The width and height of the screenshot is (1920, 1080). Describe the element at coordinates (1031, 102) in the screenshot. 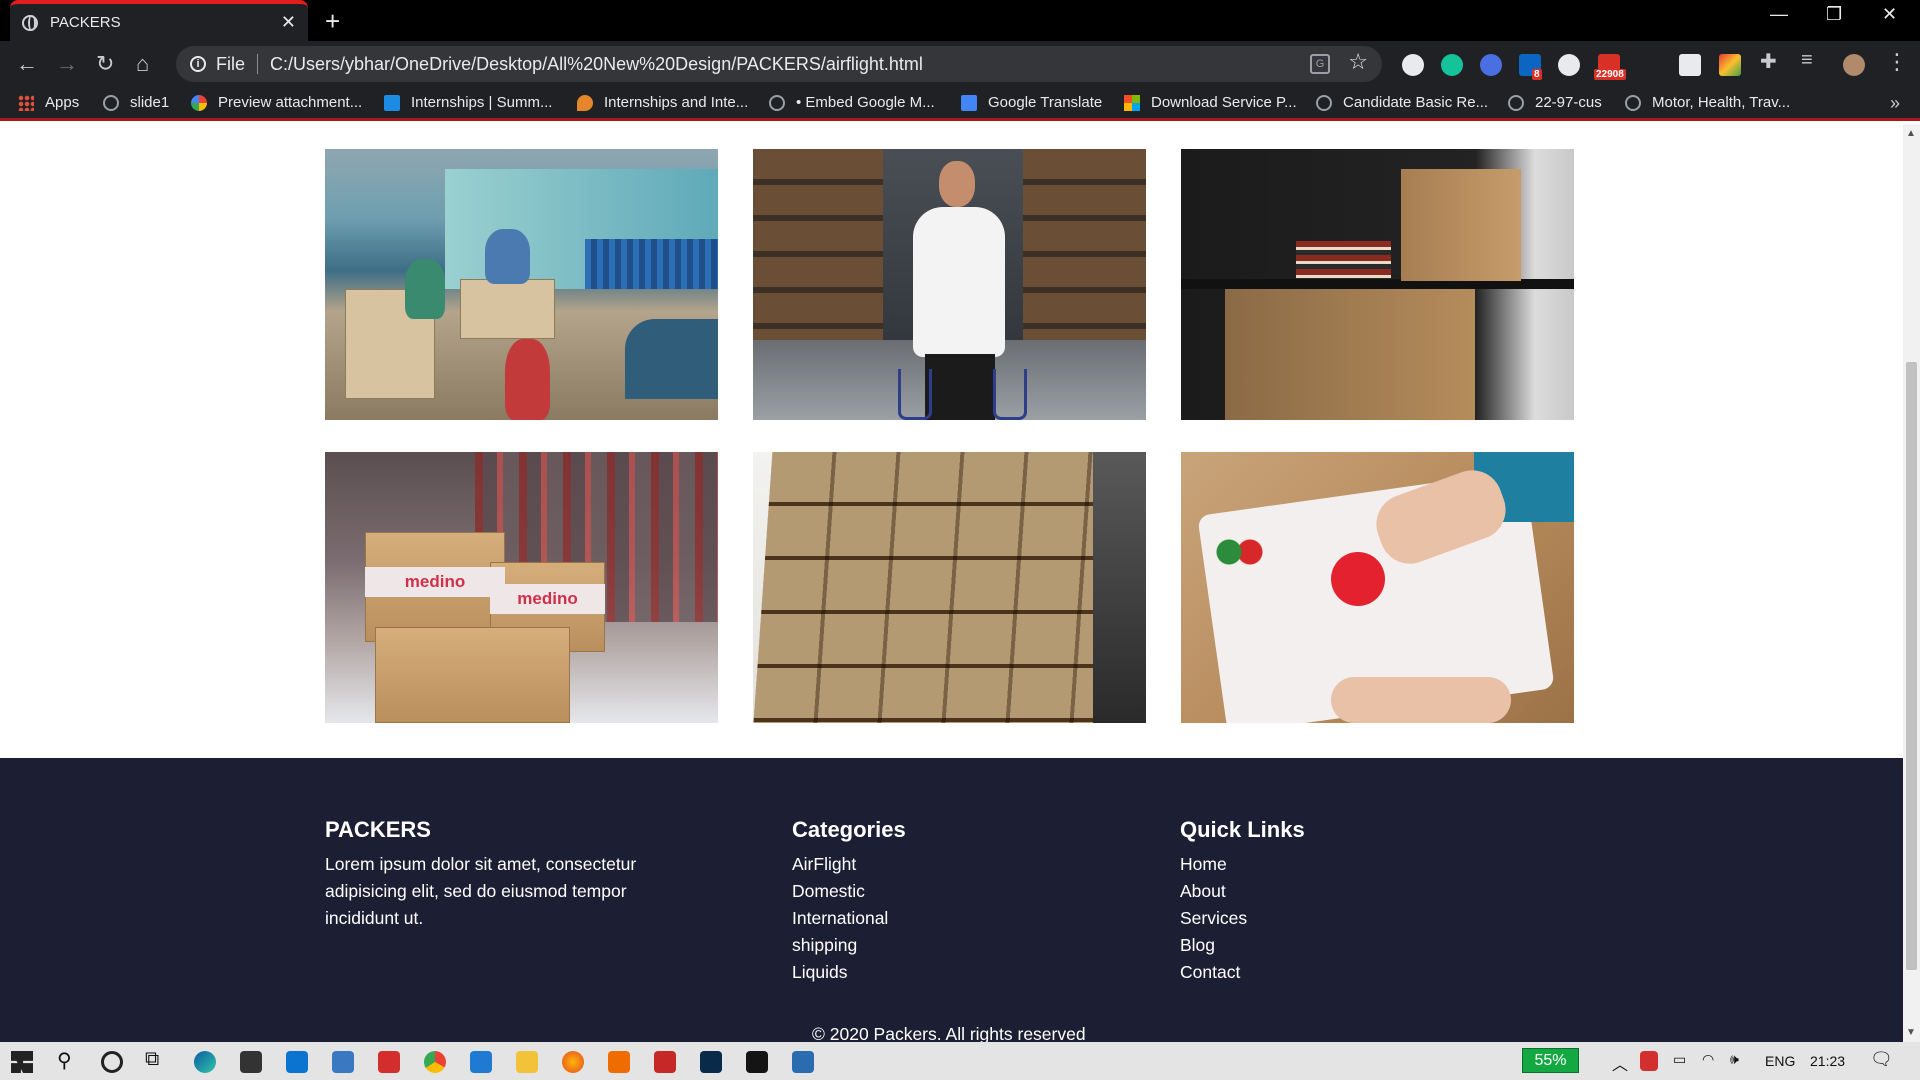

I see `bookmark-item: Google Translate` at that location.